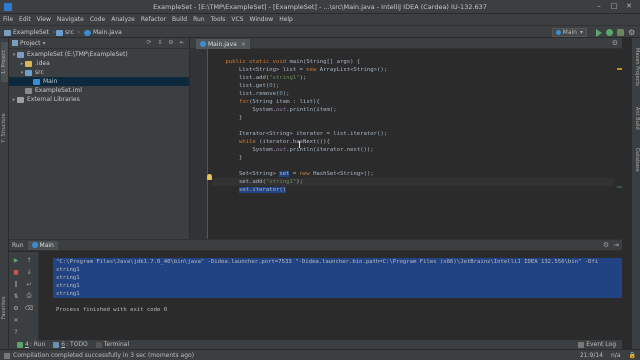 The image size is (640, 360). I want to click on collapse-icon: ⇕, so click(160, 43).